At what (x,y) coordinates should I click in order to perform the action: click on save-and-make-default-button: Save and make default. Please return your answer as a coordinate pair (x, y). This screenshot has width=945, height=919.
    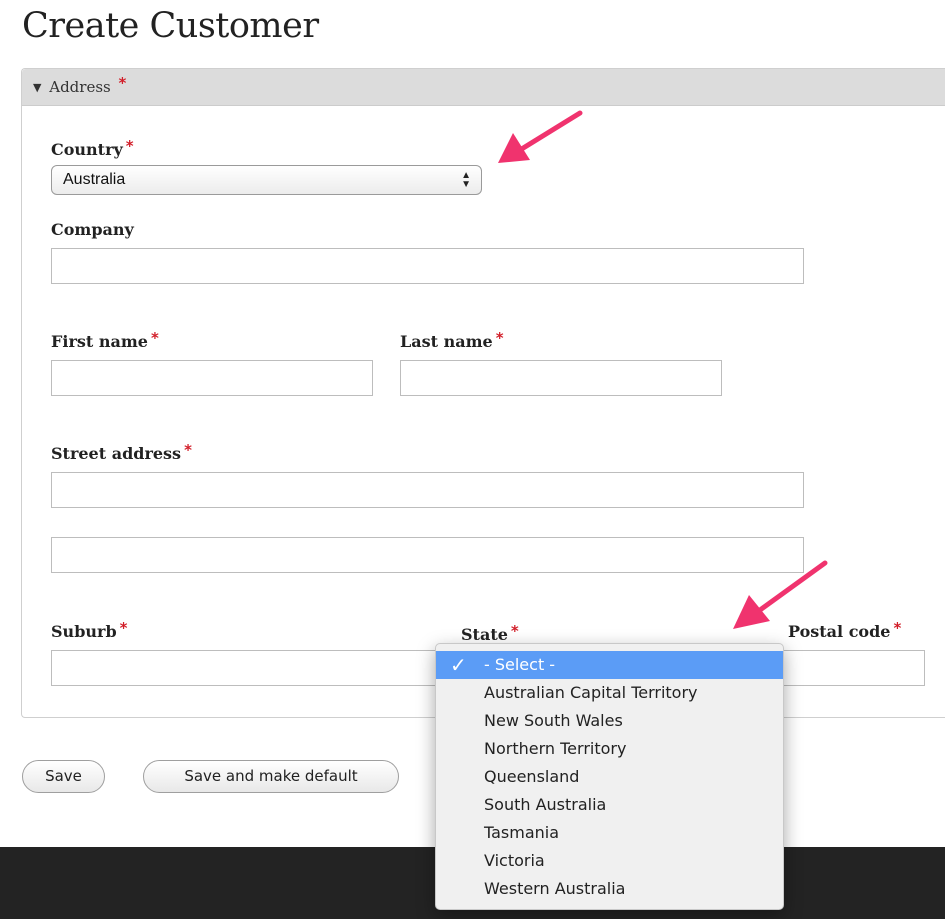
    Looking at the image, I should click on (271, 776).